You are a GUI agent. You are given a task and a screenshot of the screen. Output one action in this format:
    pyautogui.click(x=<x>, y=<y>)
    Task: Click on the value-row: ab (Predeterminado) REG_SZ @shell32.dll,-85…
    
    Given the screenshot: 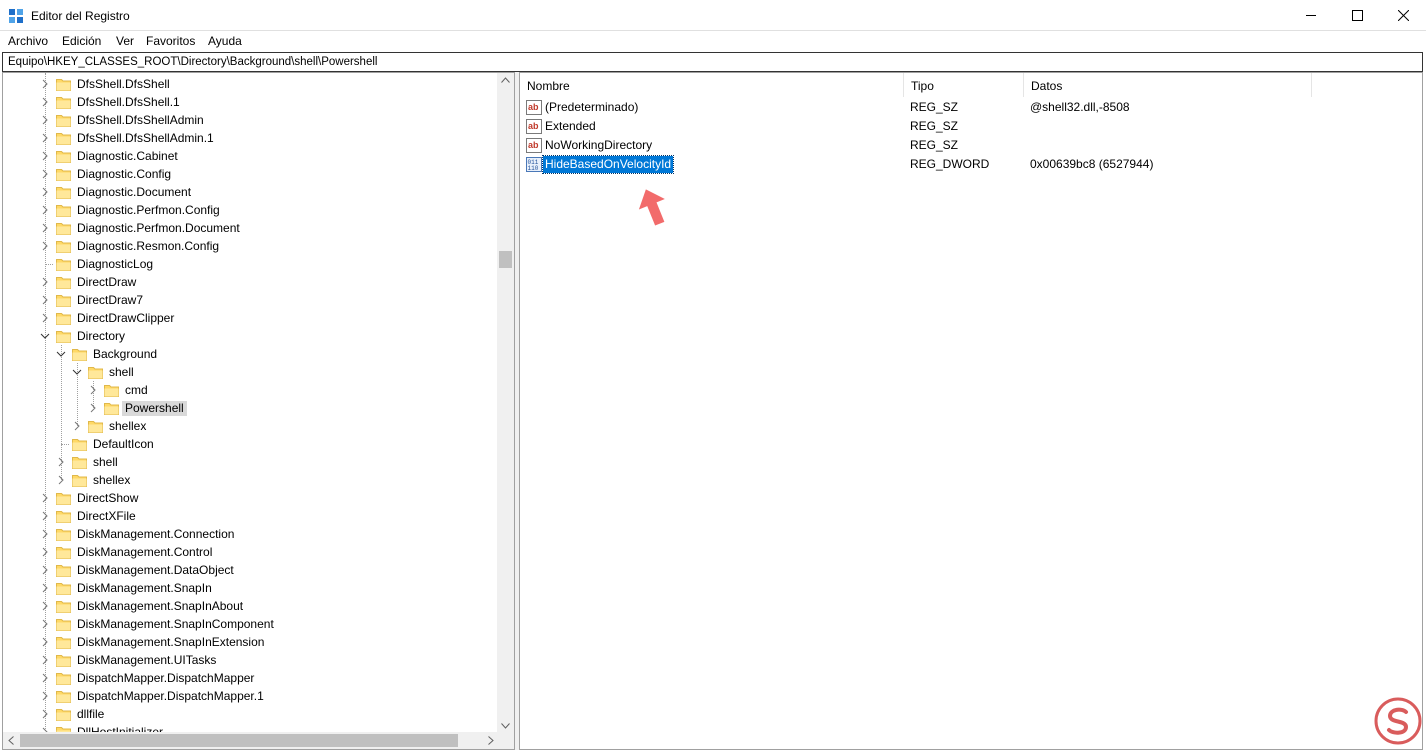 What is the action you would take?
    pyautogui.click(x=970, y=107)
    